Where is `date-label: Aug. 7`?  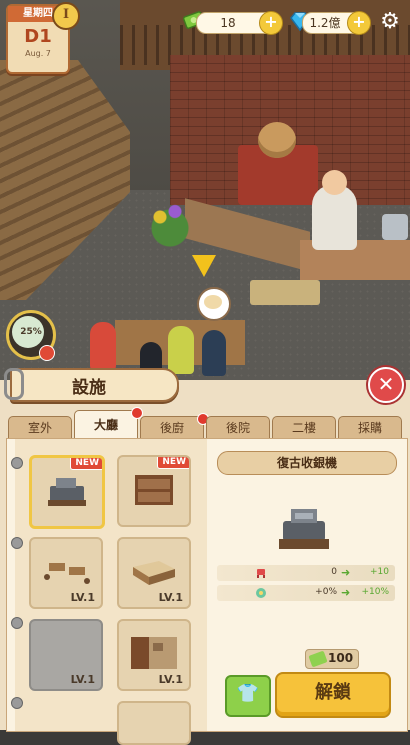
date-label: Aug. 7 is located at coordinates (38, 53).